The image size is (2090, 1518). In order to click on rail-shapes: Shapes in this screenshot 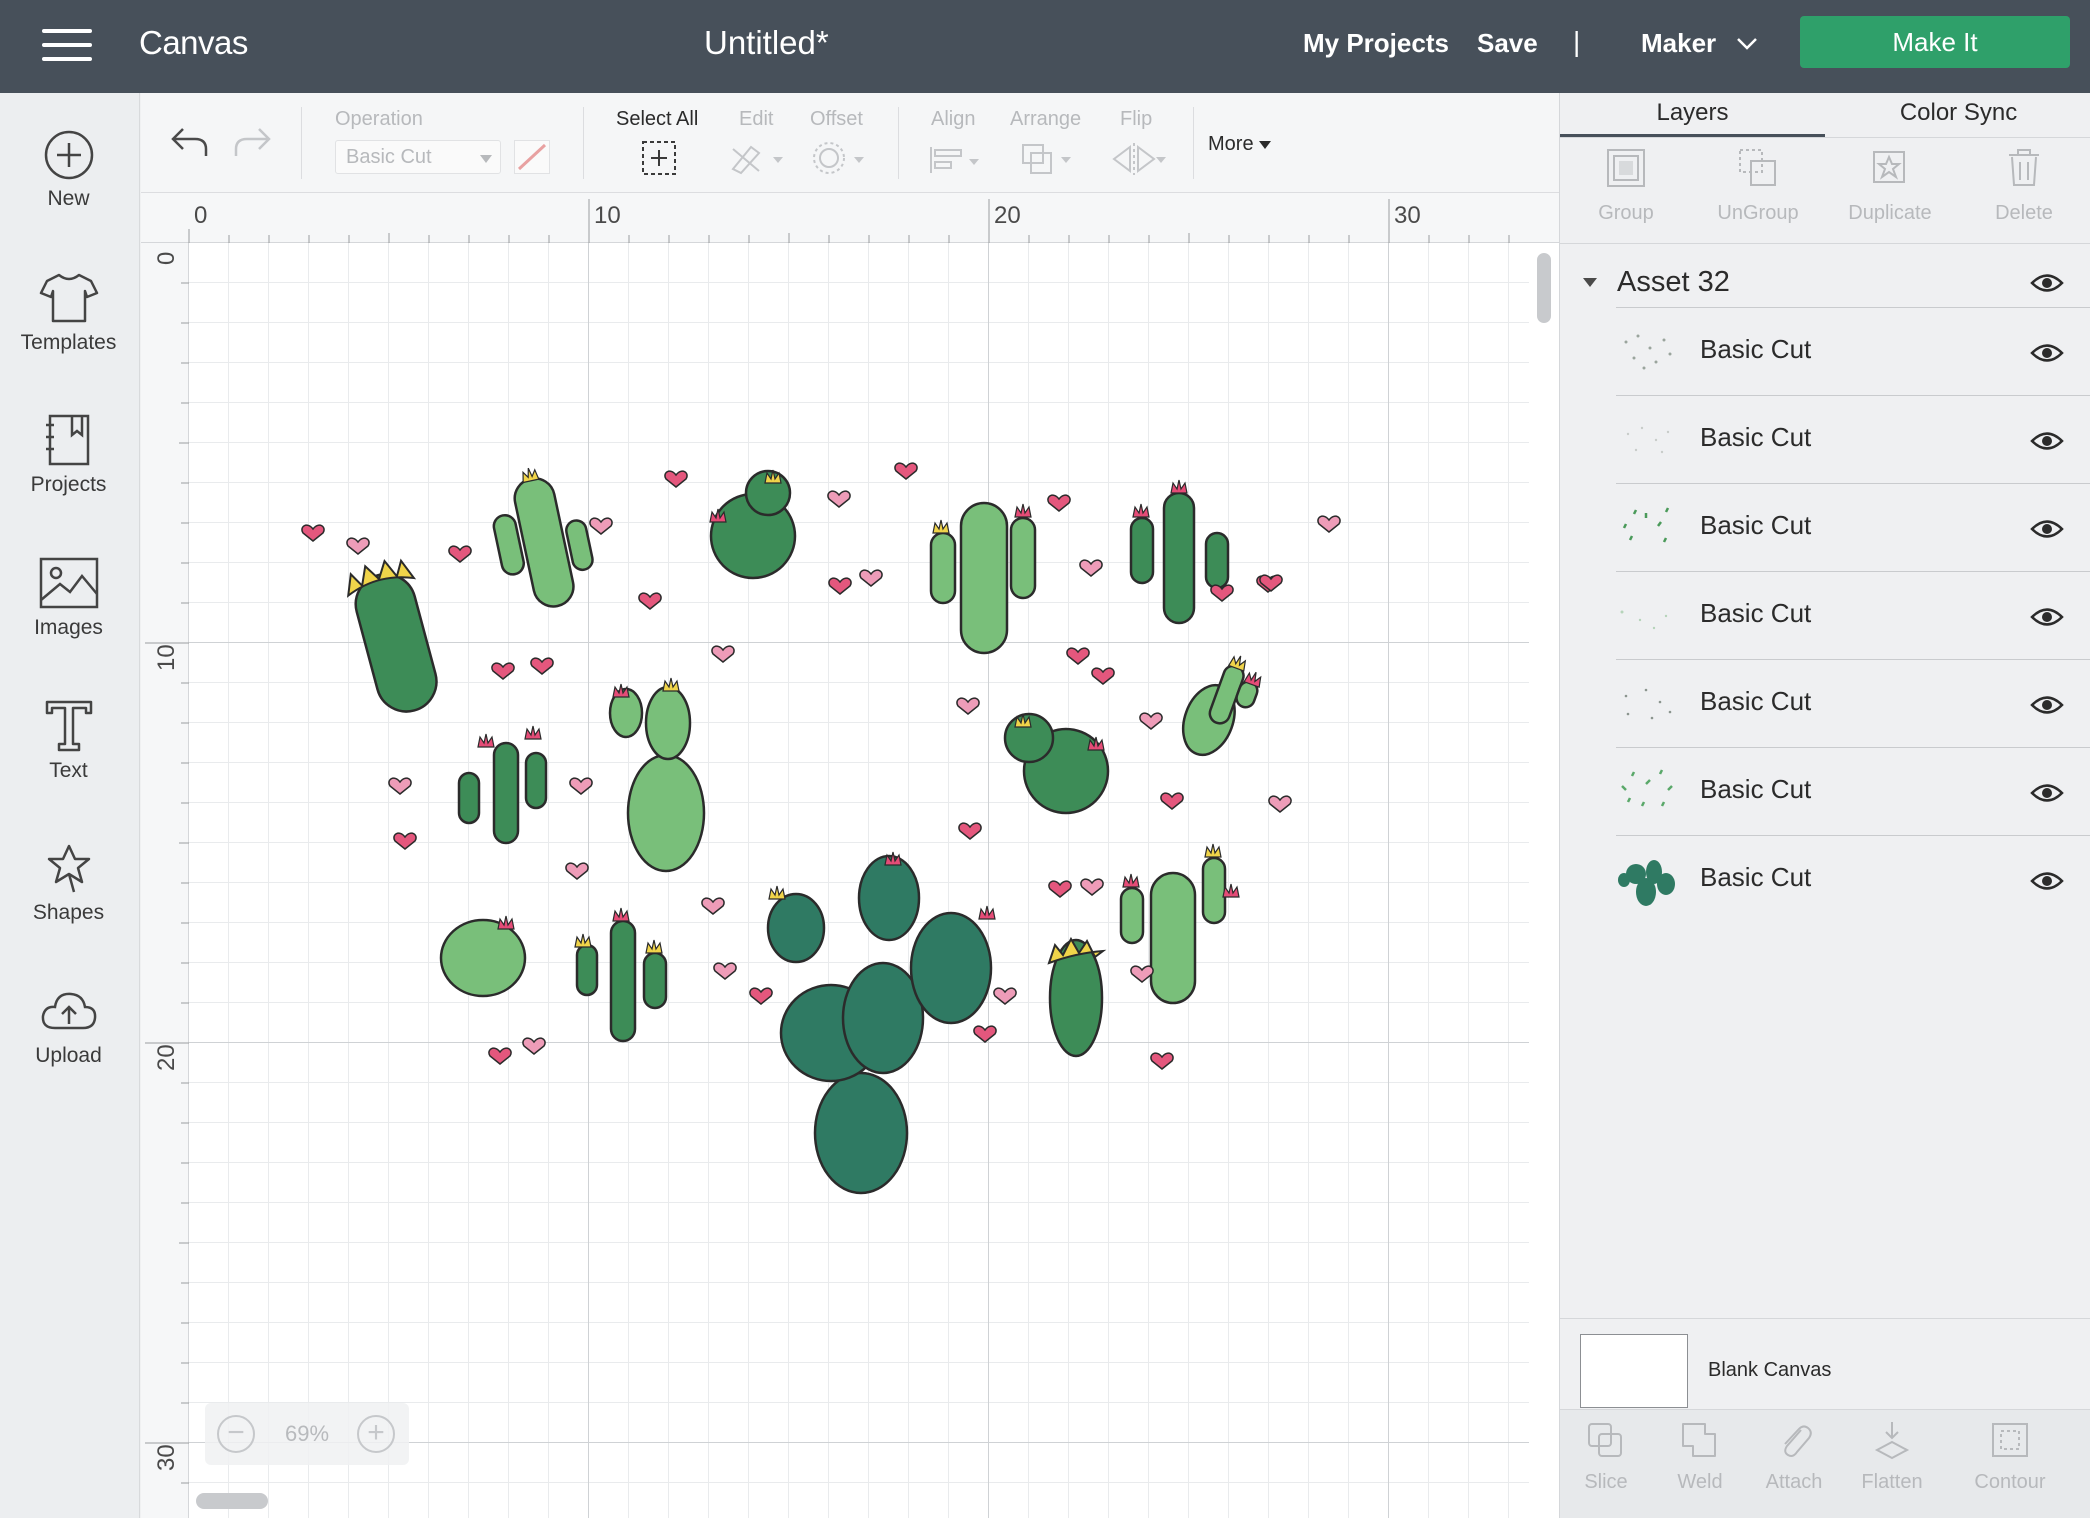, I will do `click(68, 884)`.